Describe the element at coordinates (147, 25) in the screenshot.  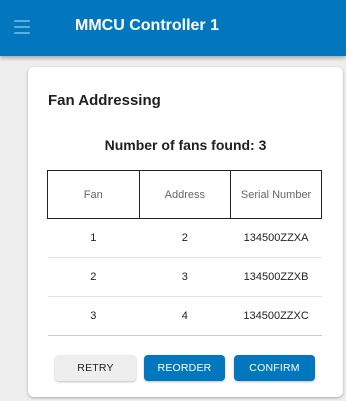
I see `app-title: MMCU Controller 1` at that location.